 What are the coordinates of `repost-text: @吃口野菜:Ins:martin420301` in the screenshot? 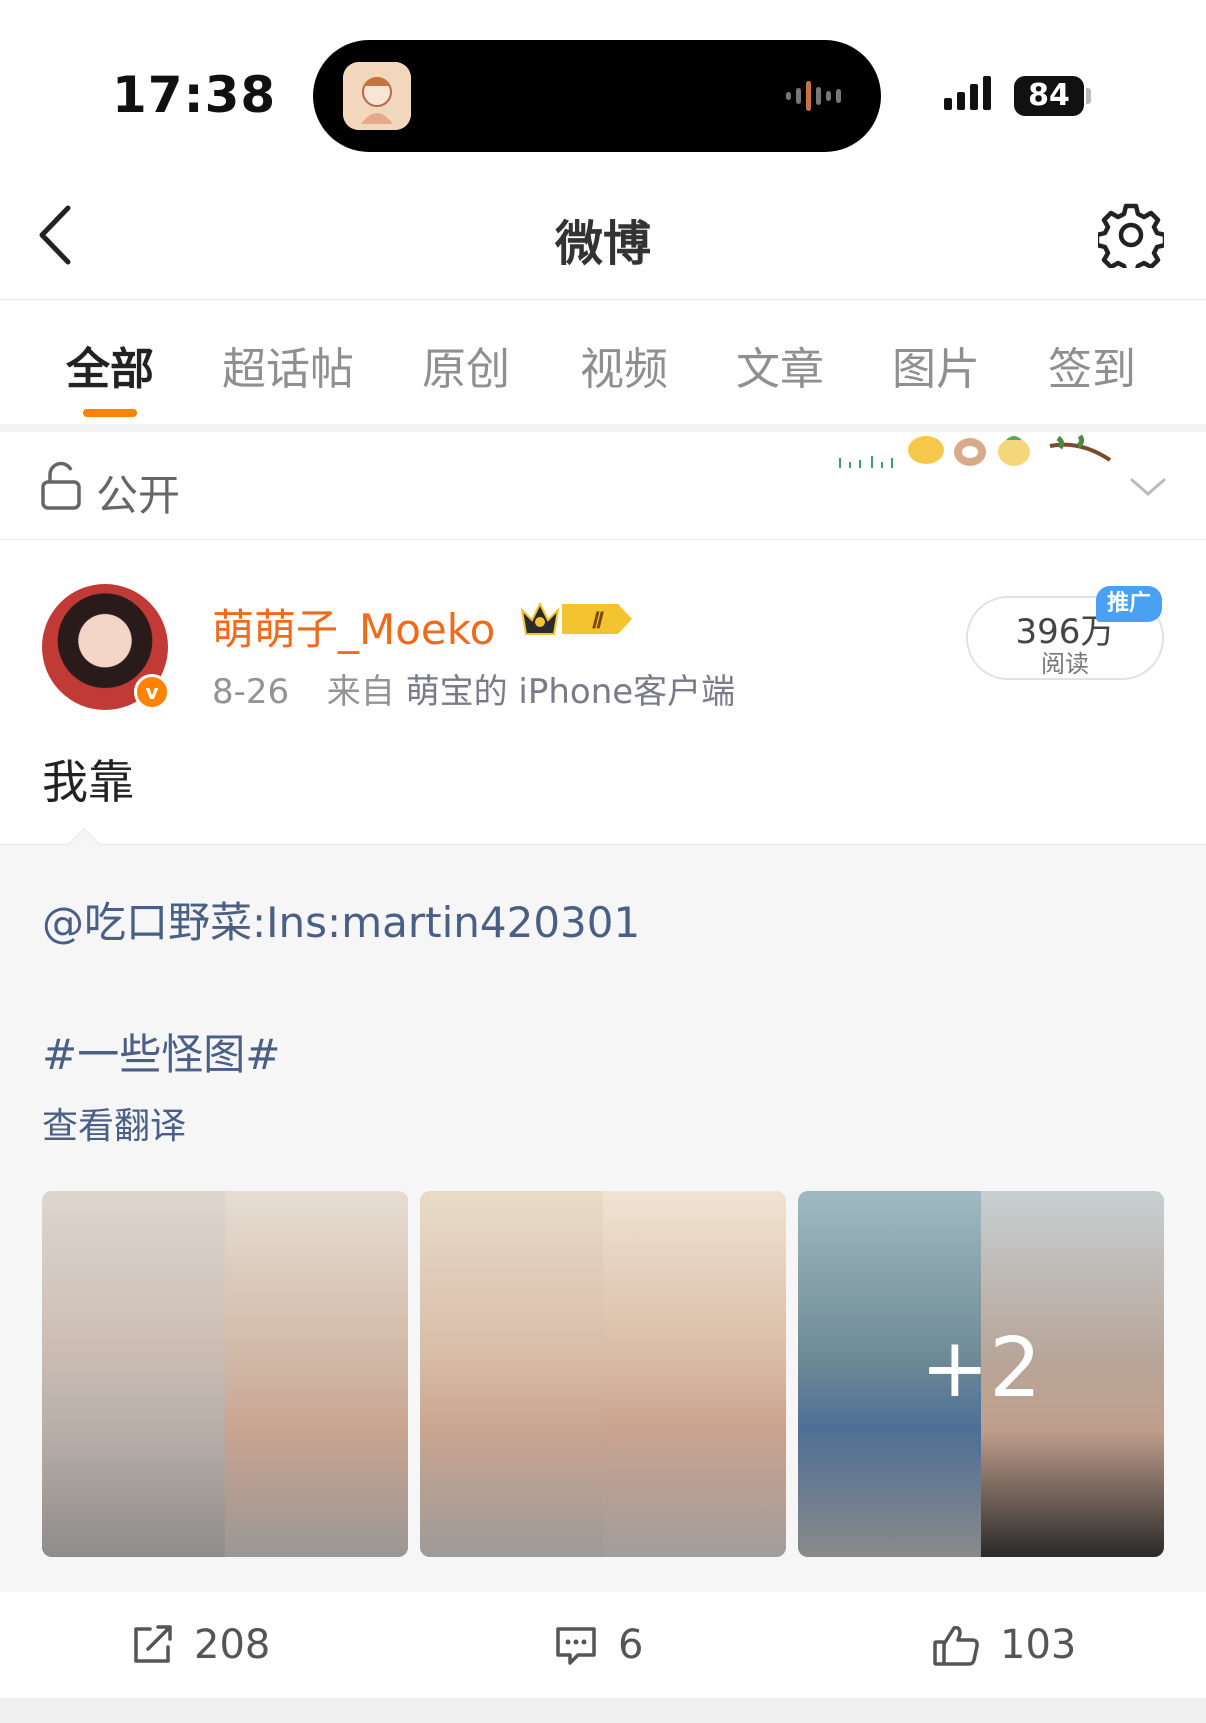 It's located at (341, 919).